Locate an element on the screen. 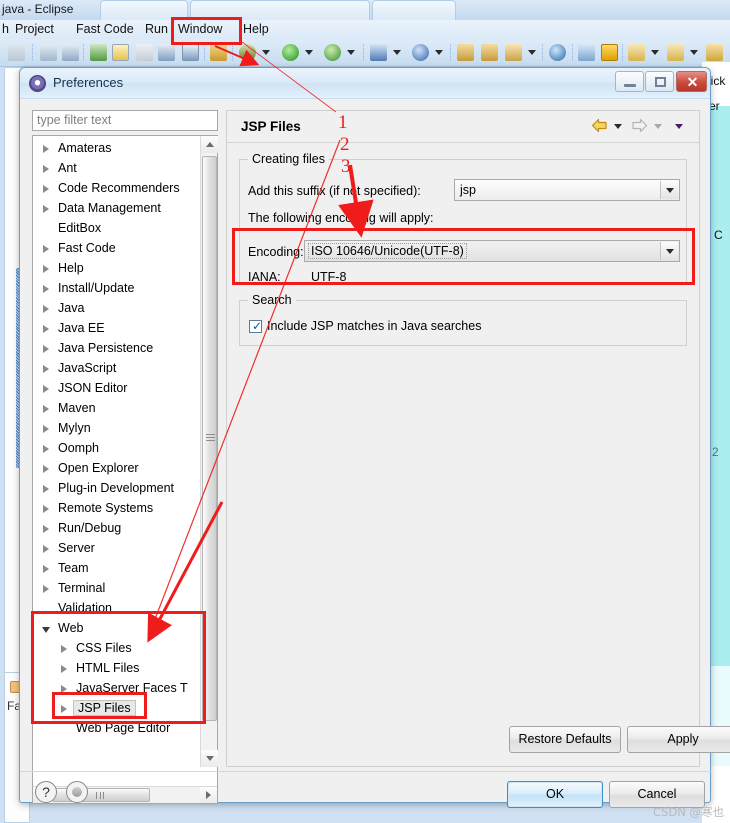  tree-item-editbox: EditBox is located at coordinates (117, 229).